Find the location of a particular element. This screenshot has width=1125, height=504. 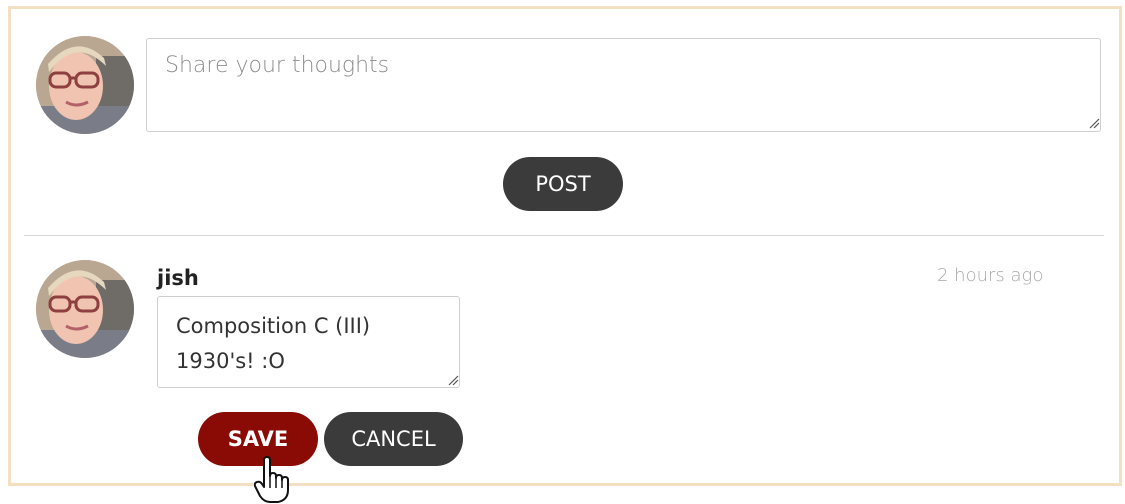

edit-comment-input: Composition C (III) 1930's! :O is located at coordinates (308, 342).